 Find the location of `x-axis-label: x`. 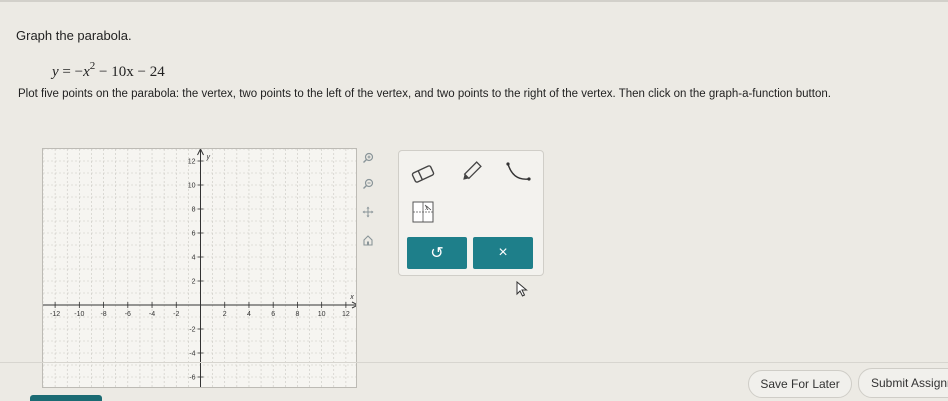

x-axis-label: x is located at coordinates (351, 297).